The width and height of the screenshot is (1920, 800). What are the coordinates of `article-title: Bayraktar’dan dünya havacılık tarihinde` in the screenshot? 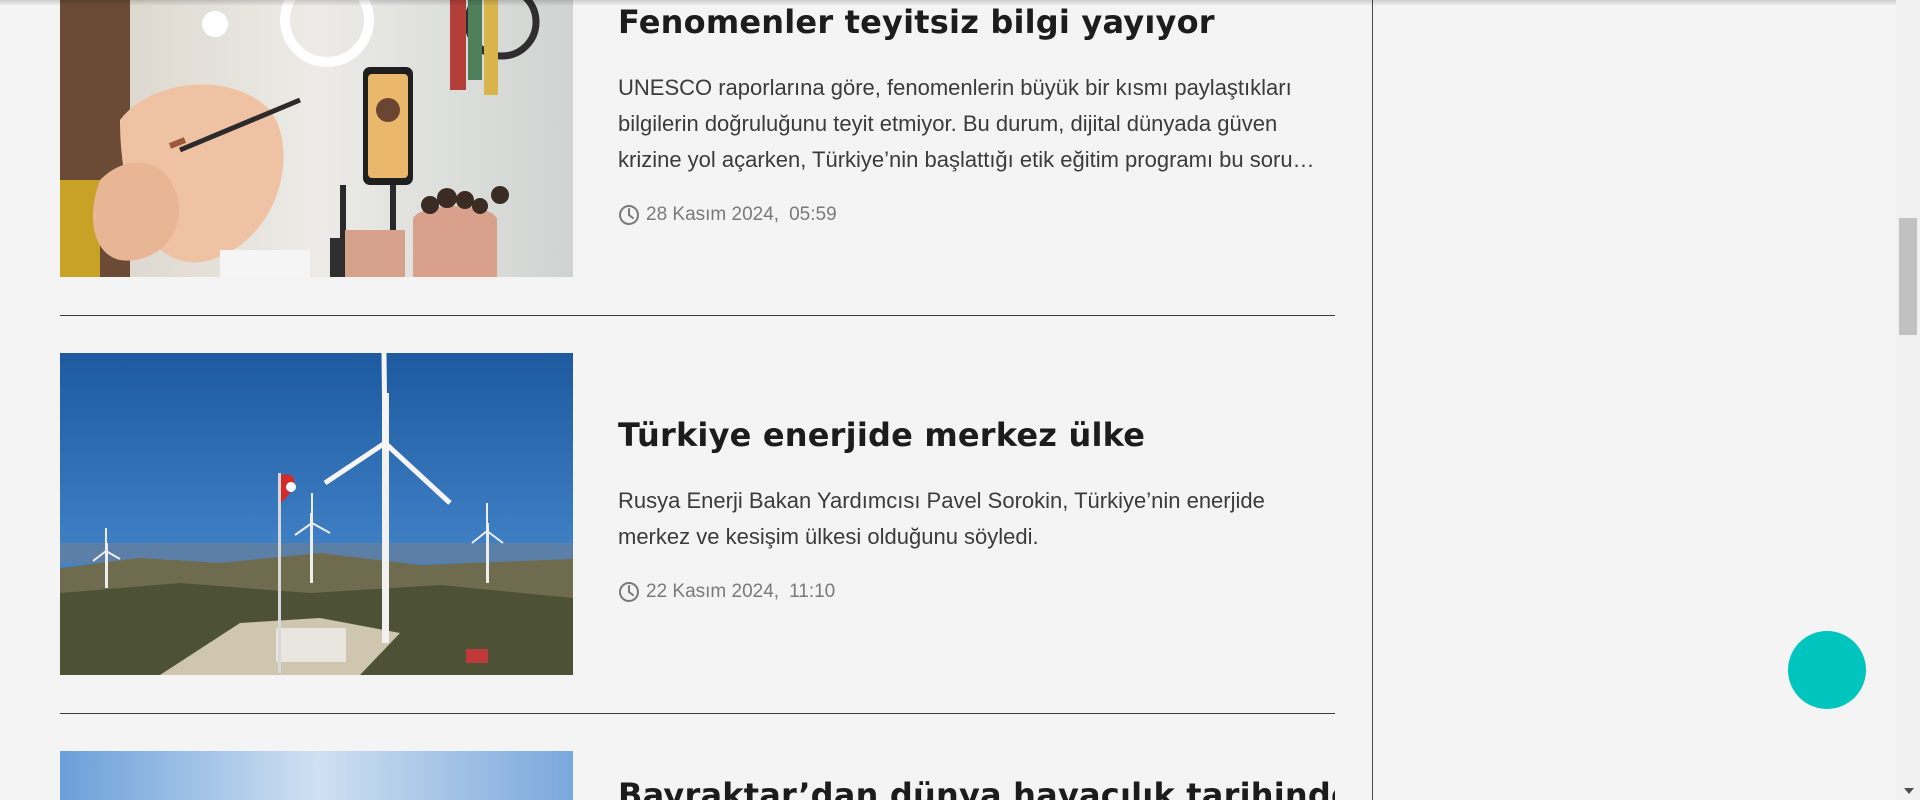 It's located at (976, 787).